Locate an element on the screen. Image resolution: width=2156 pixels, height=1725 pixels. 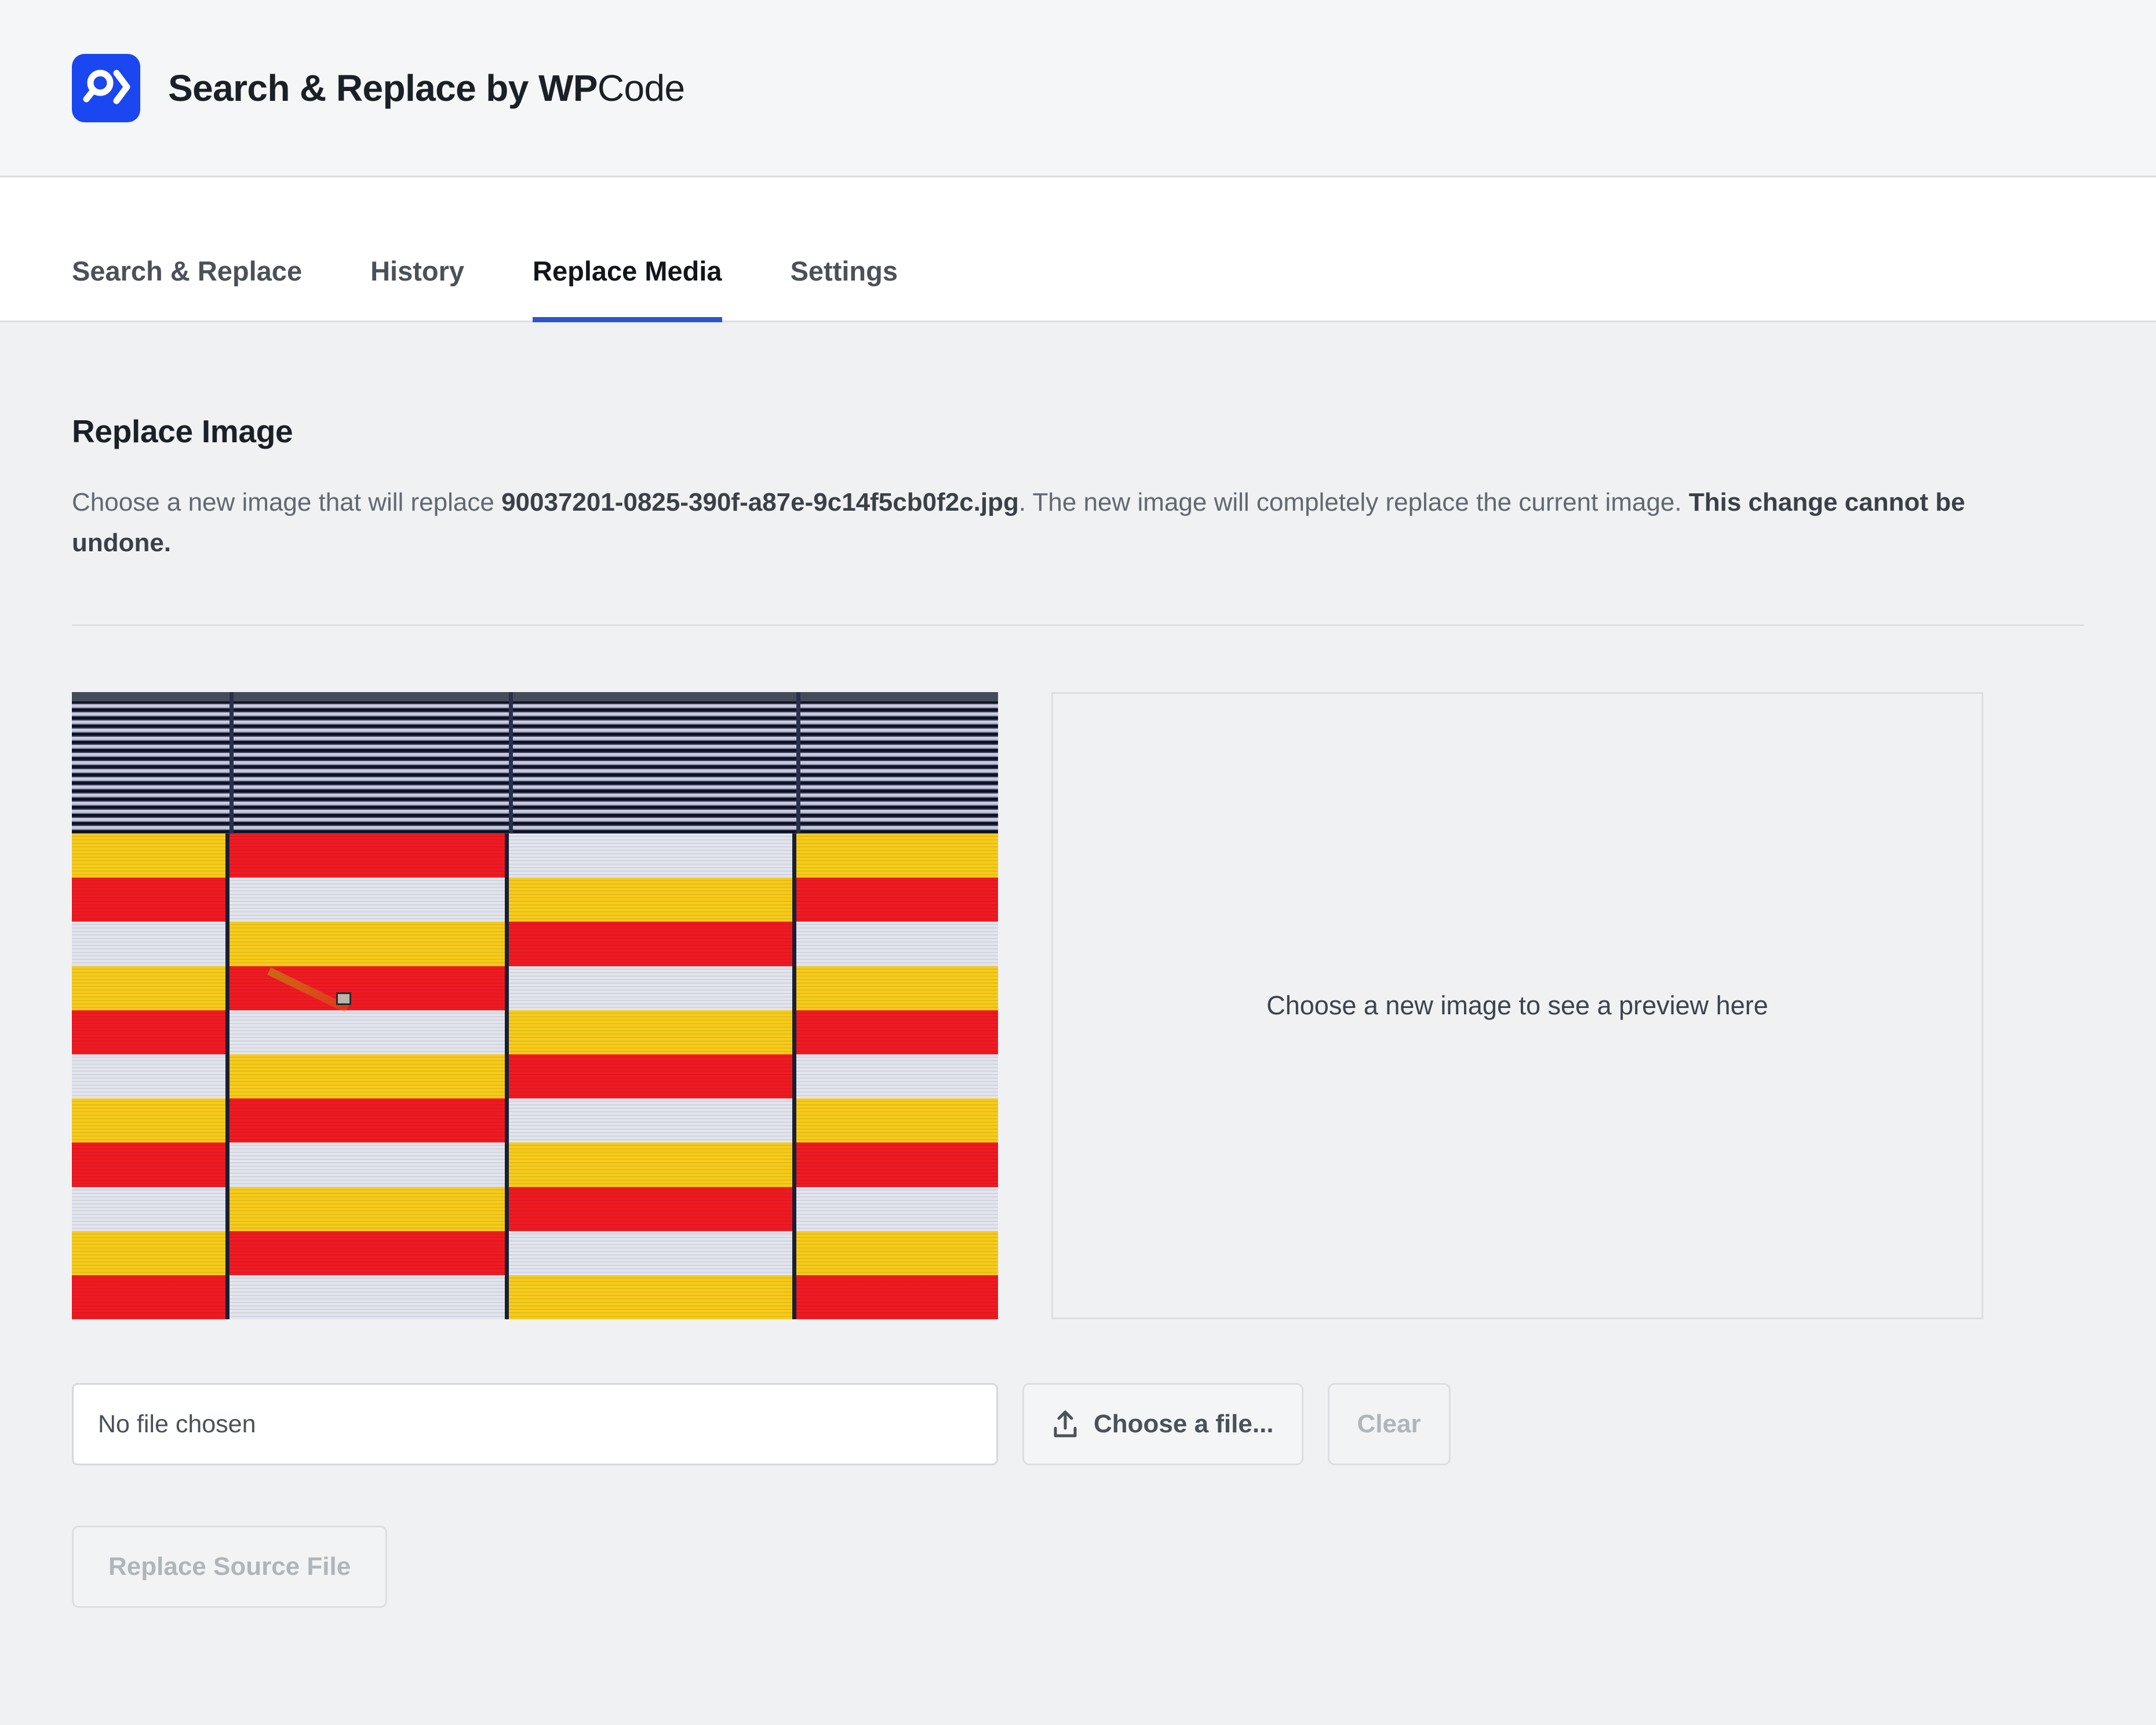
replace-action-row: Replace Source File is located at coordinates (1078, 1607).